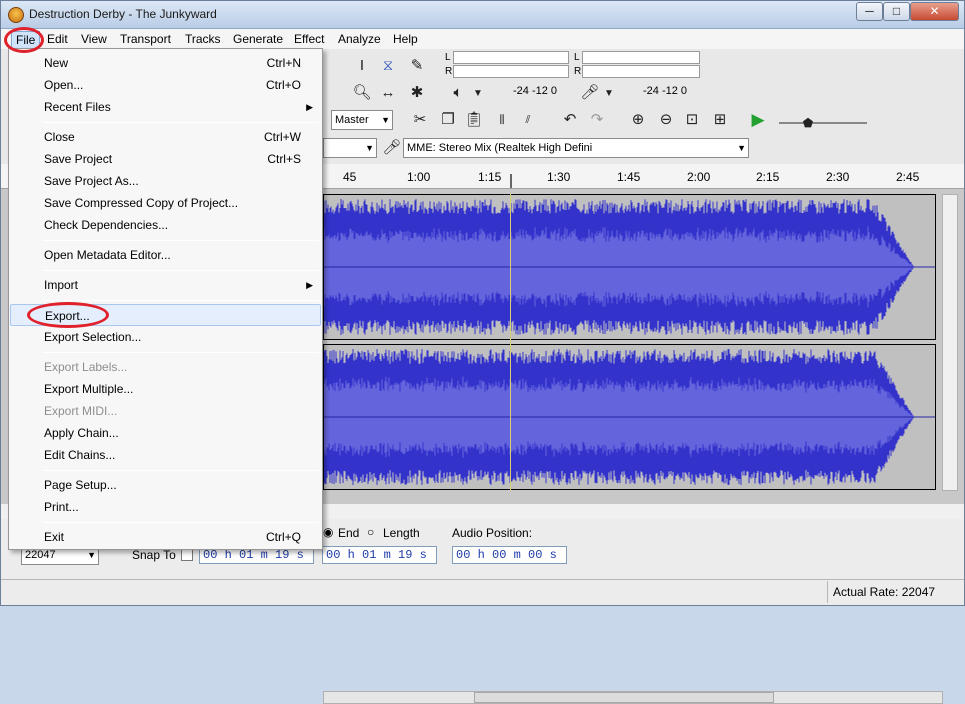 Image resolution: width=965 pixels, height=704 pixels. What do you see at coordinates (720, 120) in the screenshot?
I see `fit-project-icon: ⊞` at bounding box center [720, 120].